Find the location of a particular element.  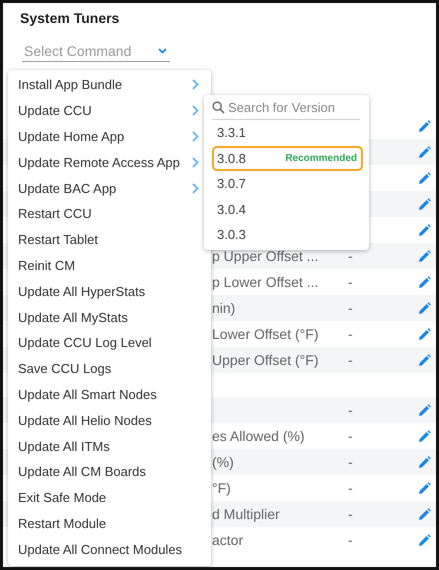

menu-item: Update All ITMs is located at coordinates (109, 446).